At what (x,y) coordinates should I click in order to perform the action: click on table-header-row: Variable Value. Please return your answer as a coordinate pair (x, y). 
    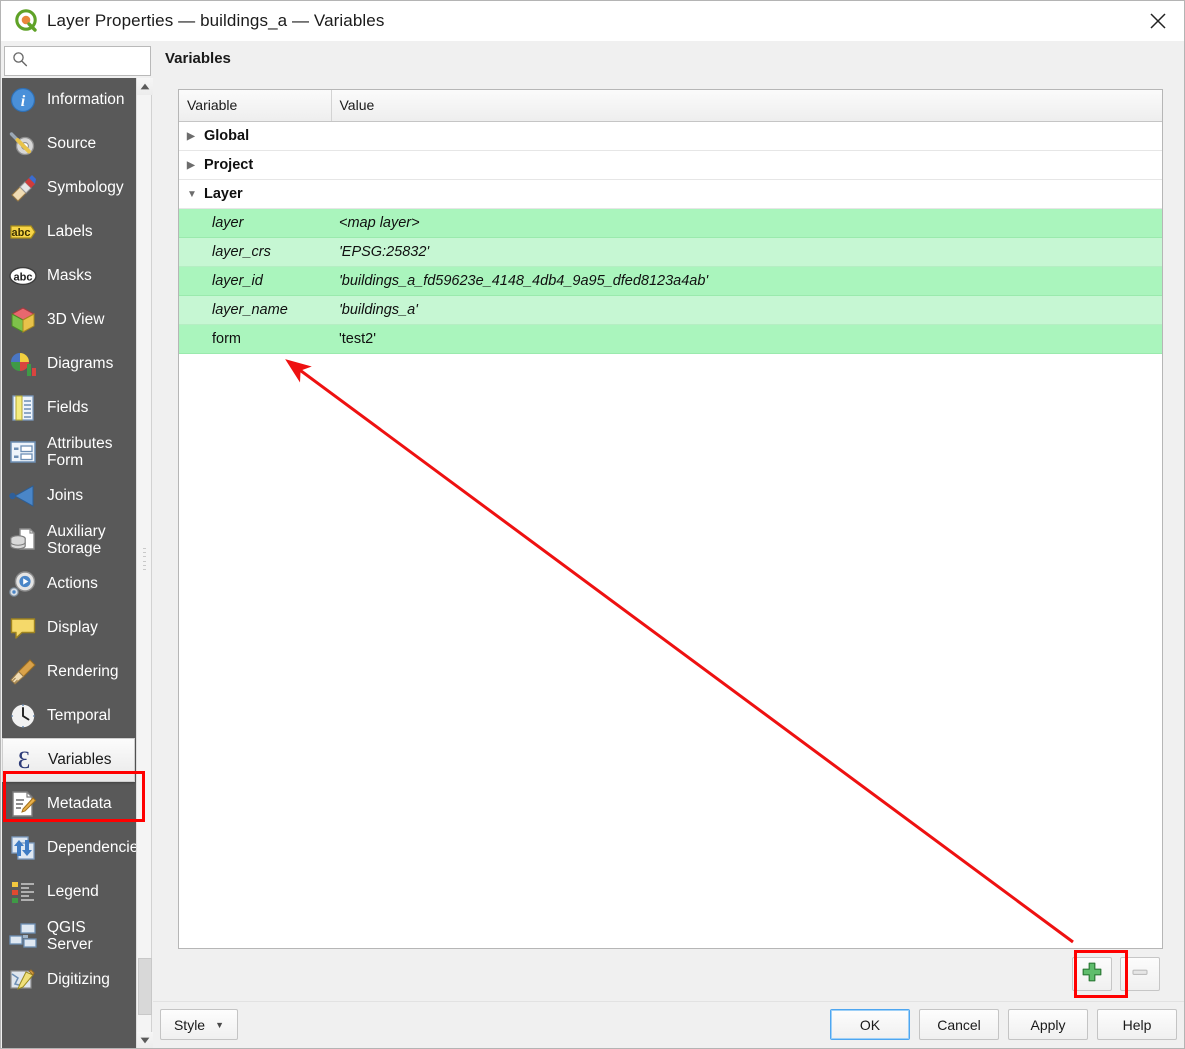
    Looking at the image, I should click on (670, 106).